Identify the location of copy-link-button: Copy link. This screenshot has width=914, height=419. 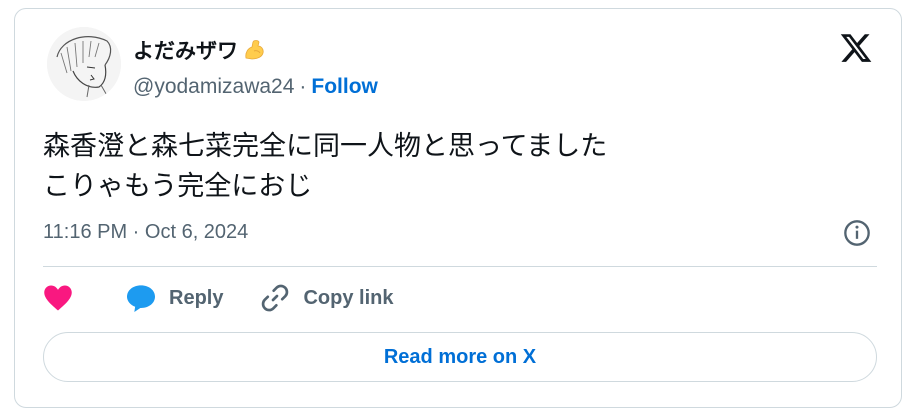
(326, 298).